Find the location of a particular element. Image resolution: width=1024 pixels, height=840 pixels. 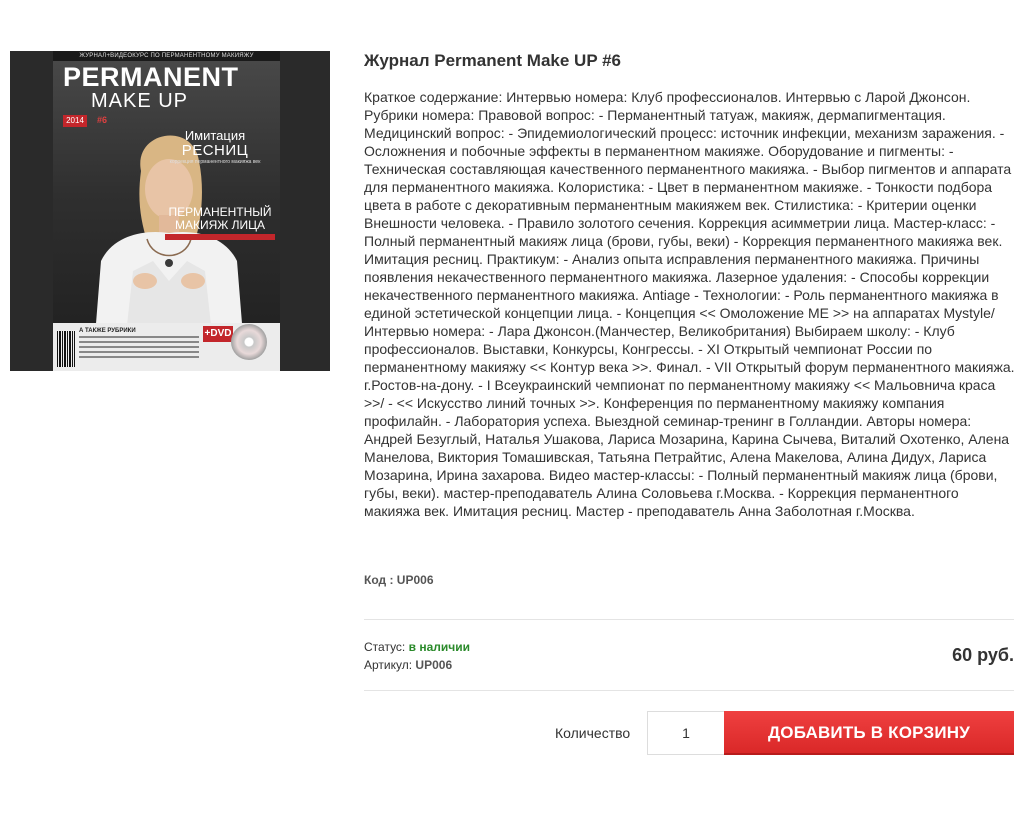

product-title: Журнал Permanent Make UP #6 is located at coordinates (493, 60).